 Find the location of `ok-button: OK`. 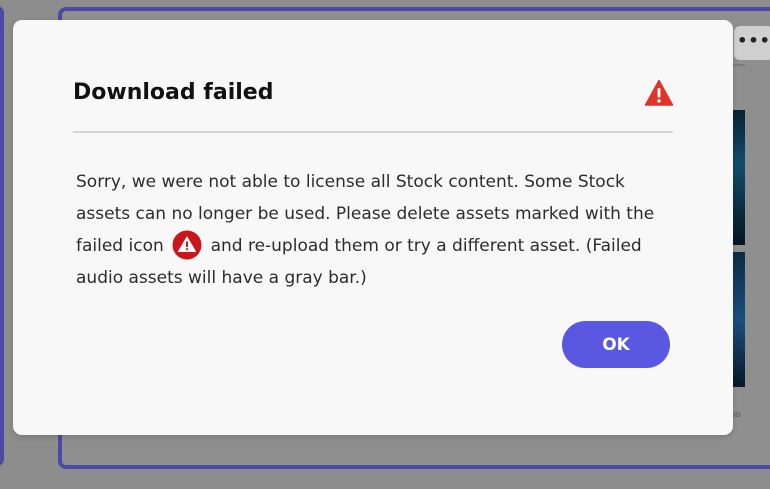

ok-button: OK is located at coordinates (616, 344).